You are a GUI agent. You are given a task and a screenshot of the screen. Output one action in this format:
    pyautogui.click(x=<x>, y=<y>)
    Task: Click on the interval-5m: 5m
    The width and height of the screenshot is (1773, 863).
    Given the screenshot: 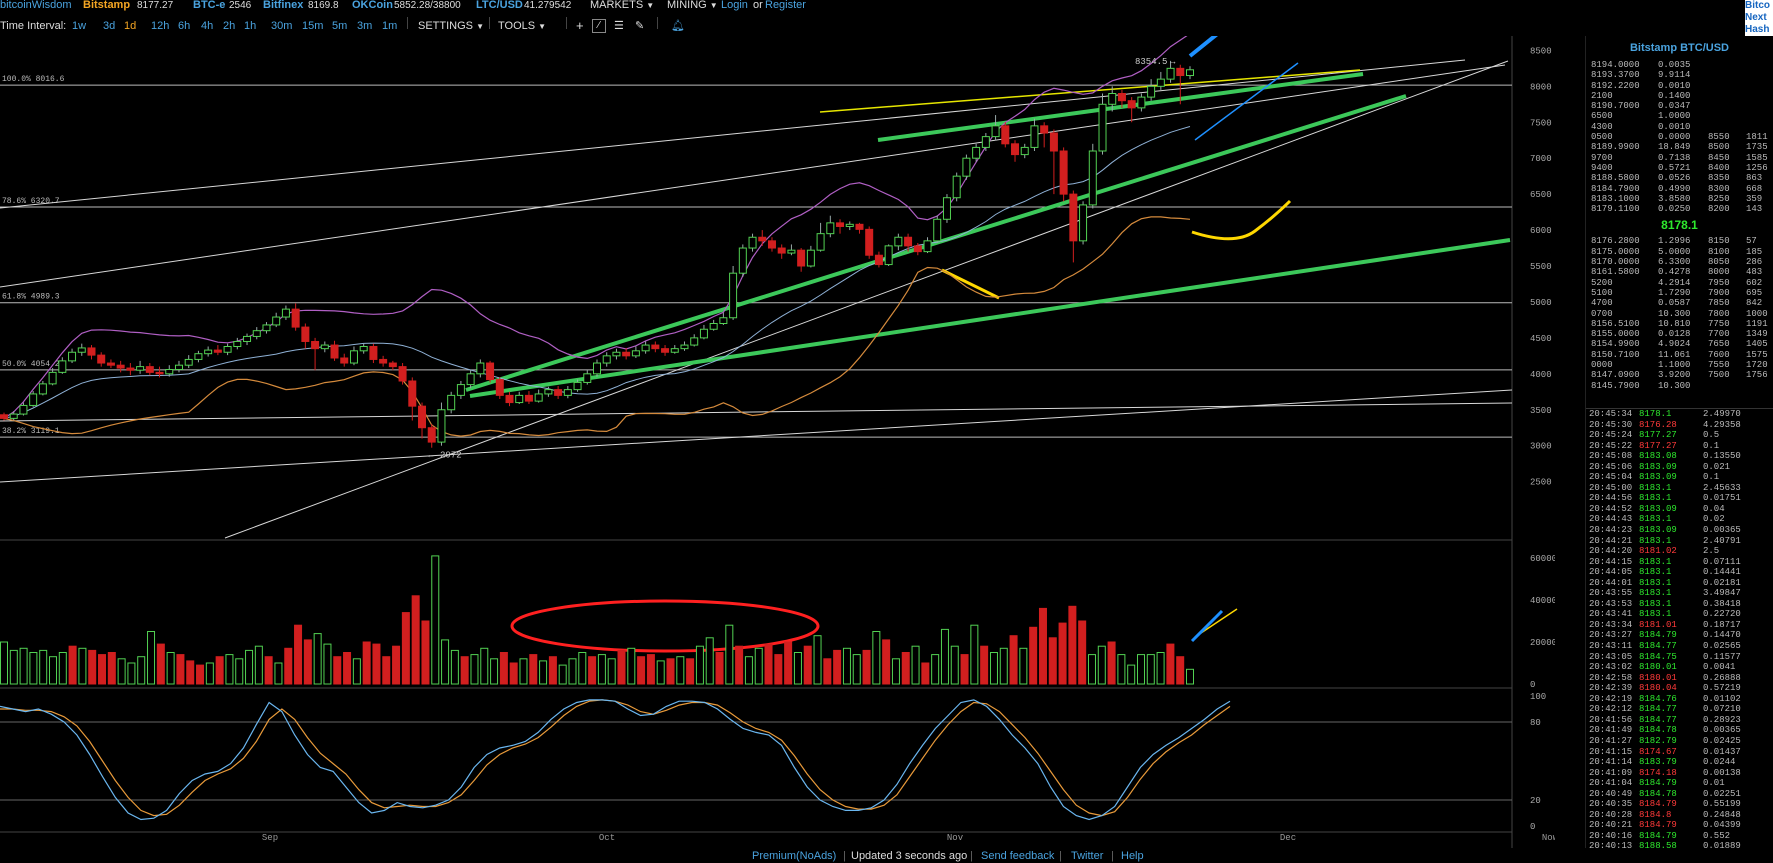 What is the action you would take?
    pyautogui.click(x=339, y=26)
    